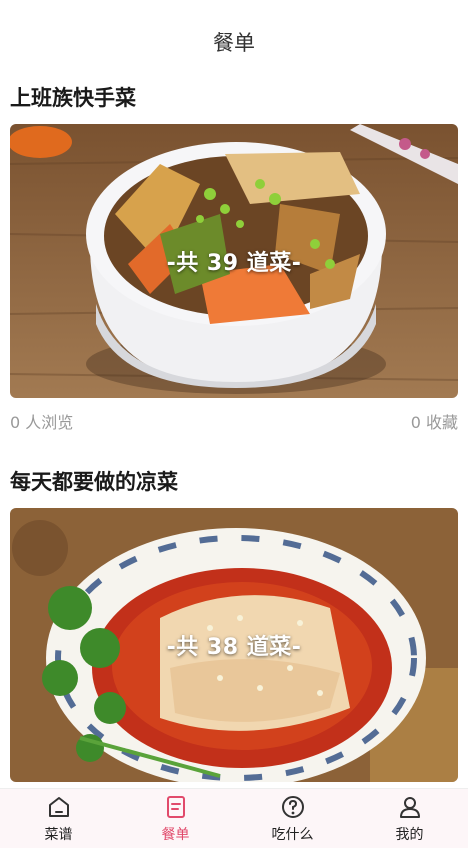  I want to click on page-title: 餐单, so click(234, 43).